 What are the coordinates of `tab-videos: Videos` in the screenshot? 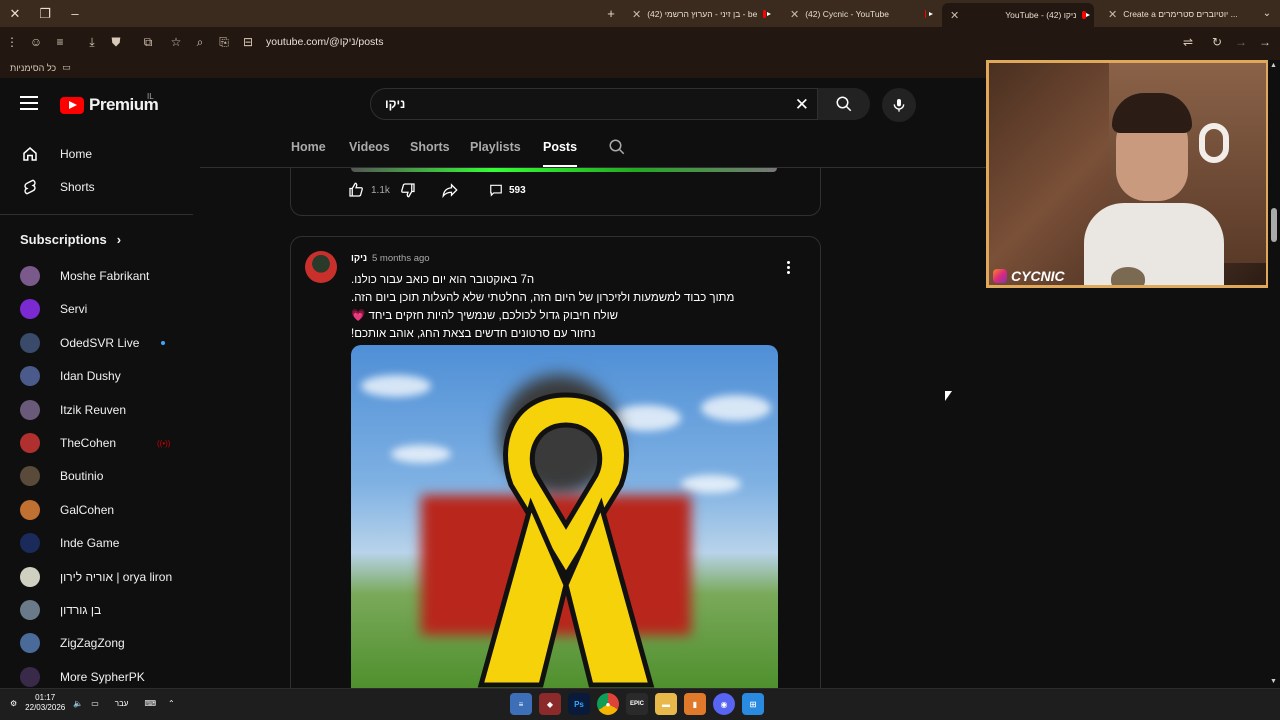 It's located at (369, 147).